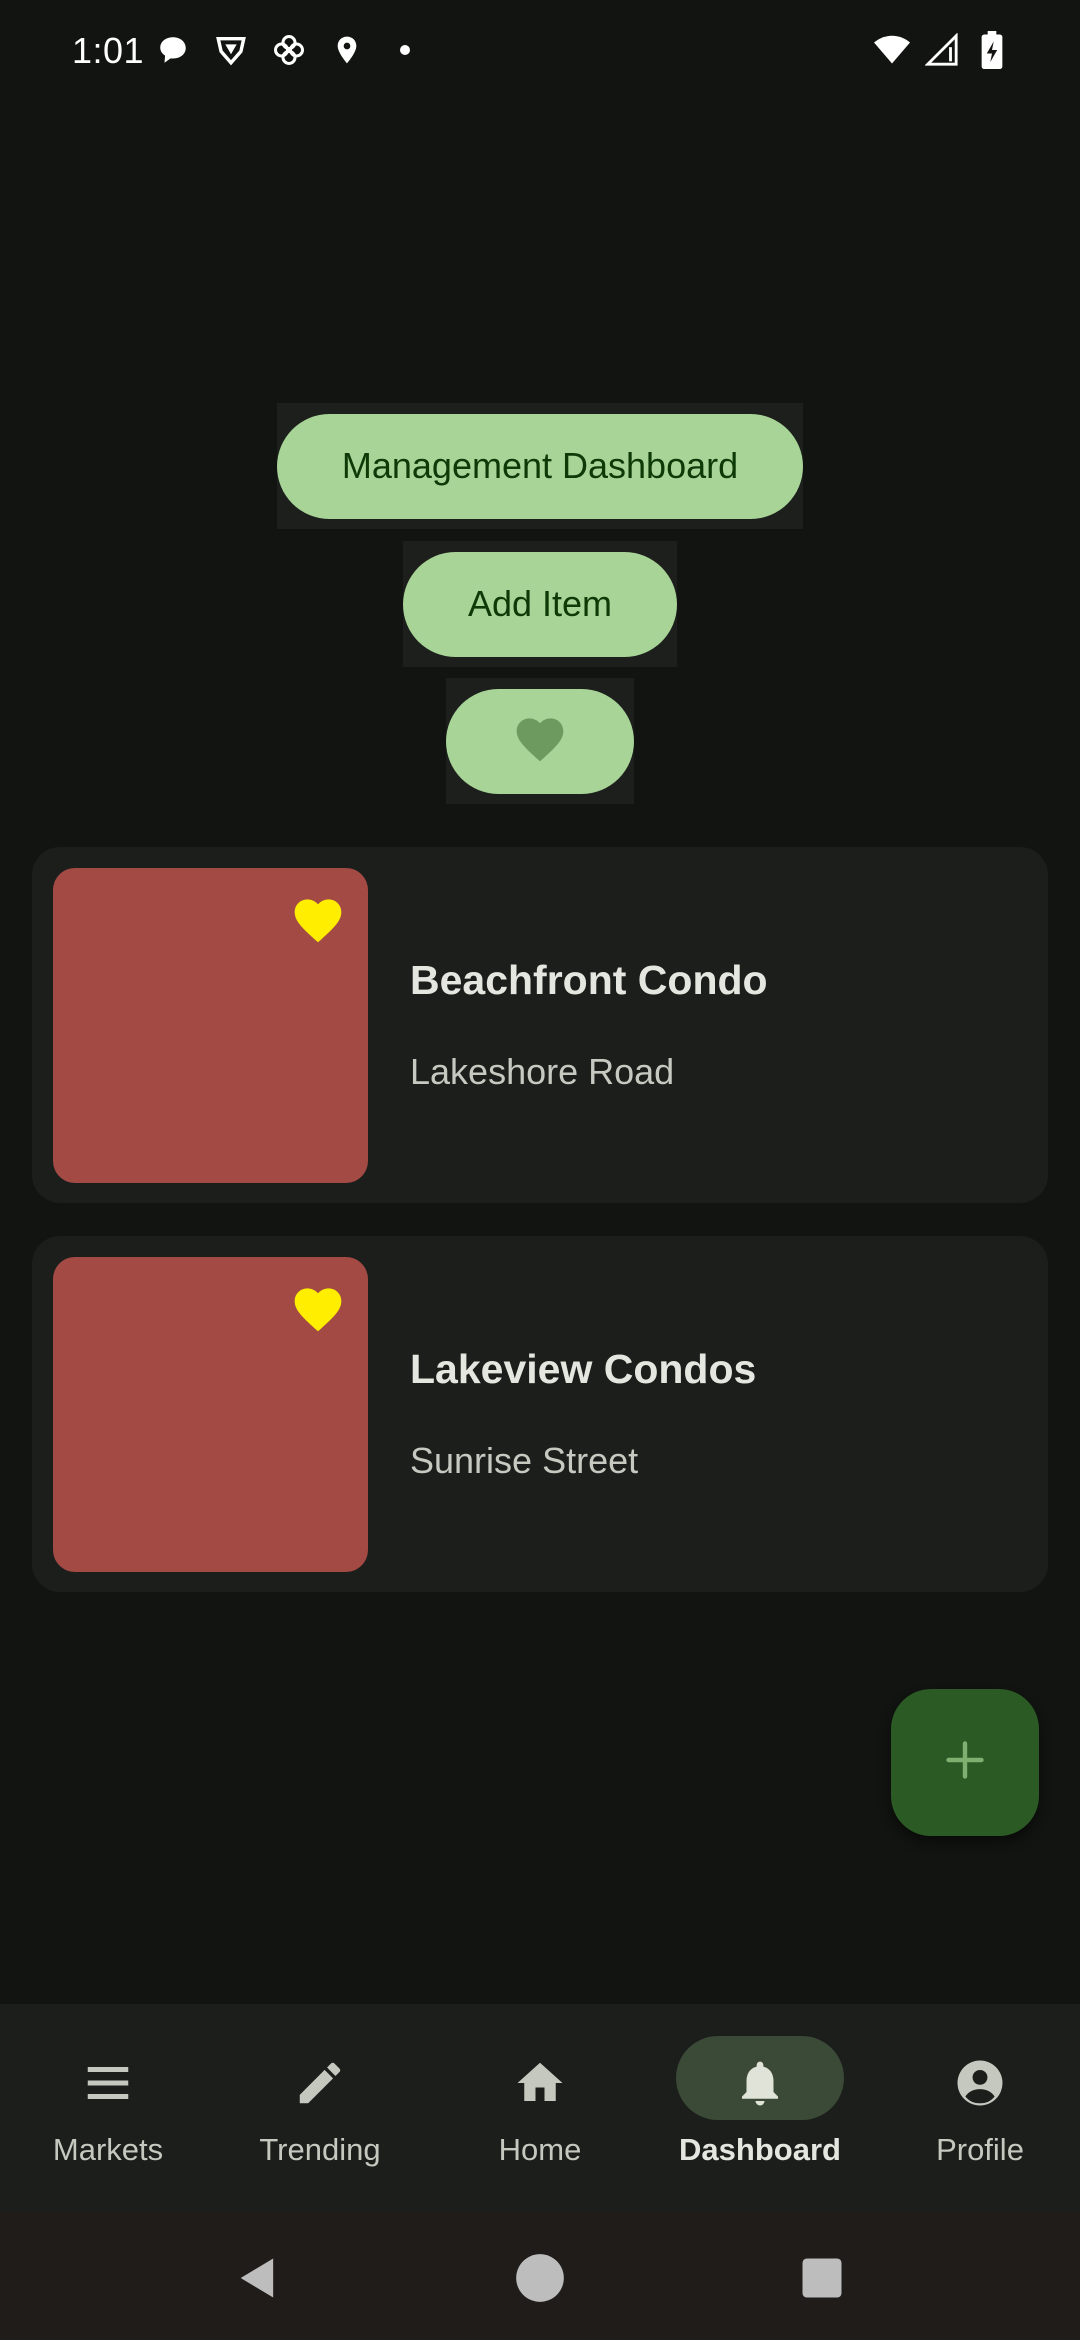 The image size is (1080, 2340). What do you see at coordinates (405, 50) in the screenshot?
I see `dot-icon` at bounding box center [405, 50].